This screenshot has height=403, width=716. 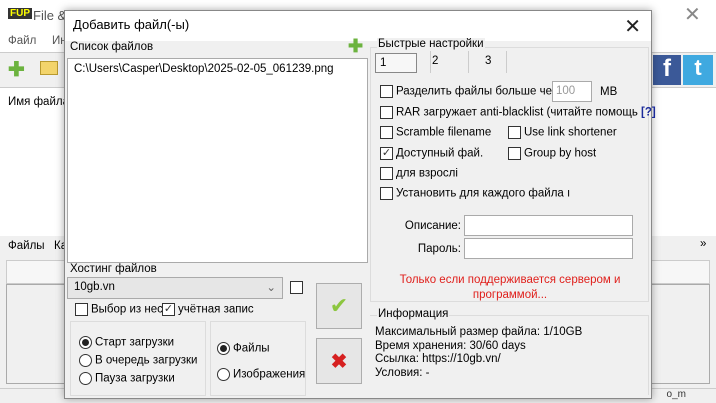 I want to click on info-link: Ссылка: https://10gb.vn/, so click(x=478, y=360).